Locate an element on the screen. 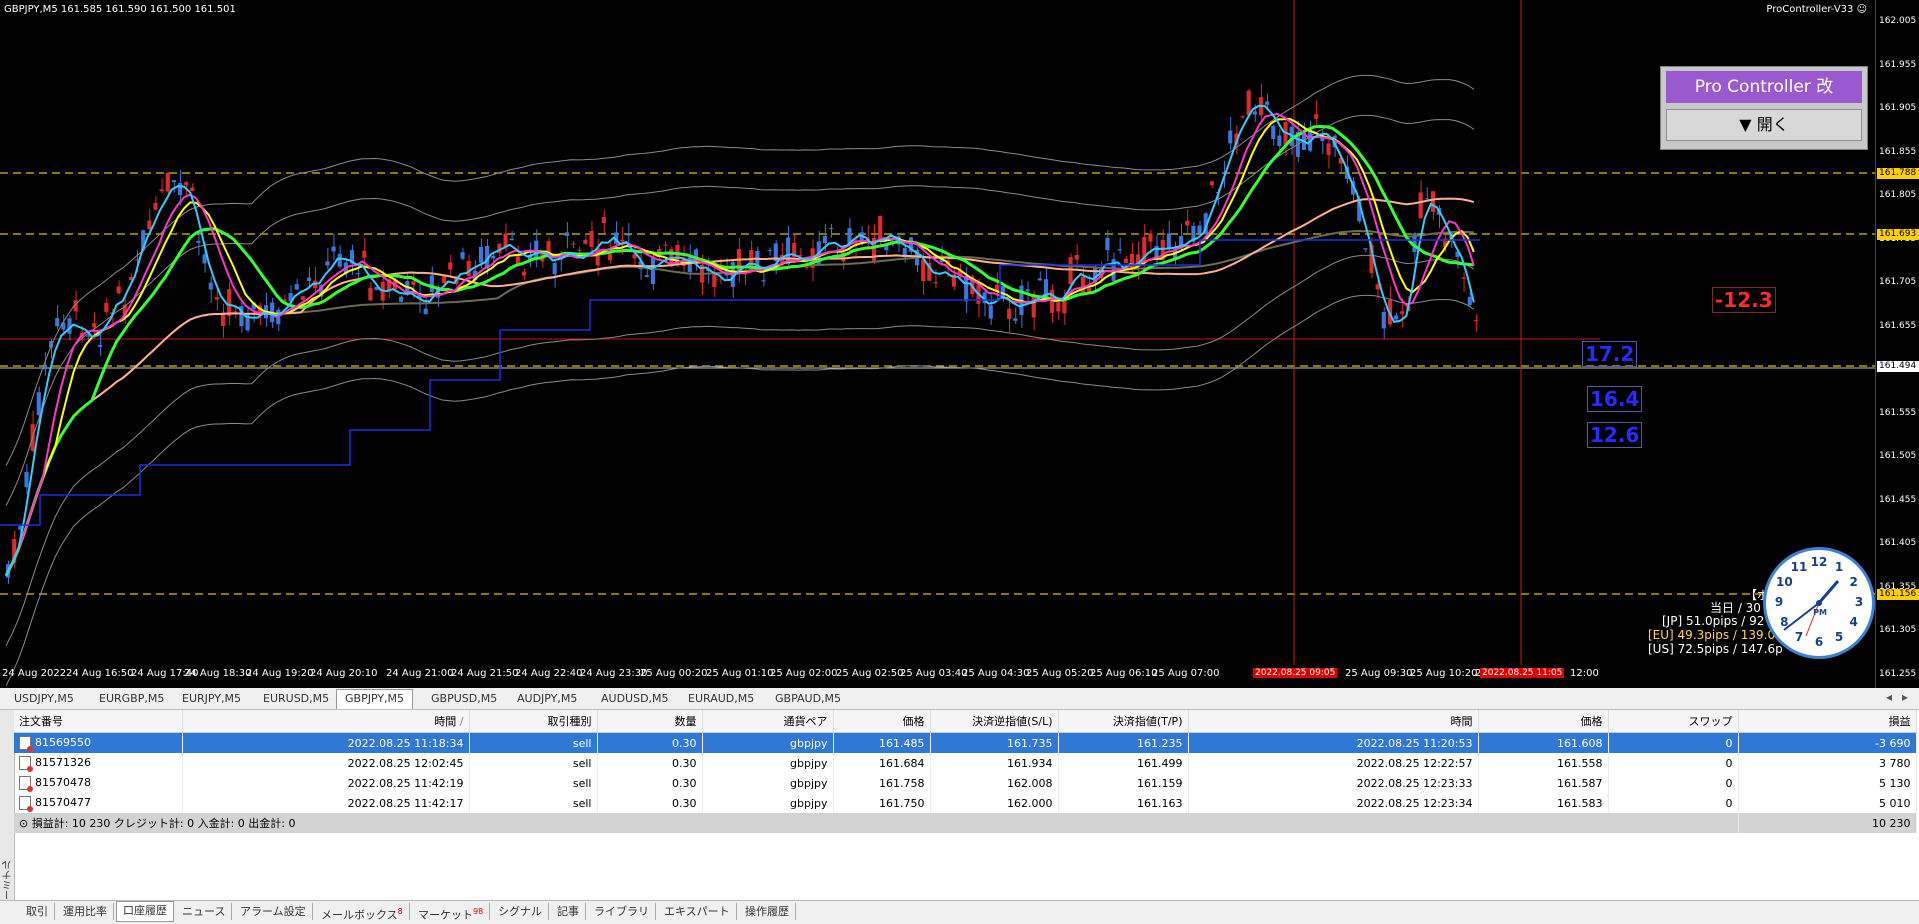  symbol-tab: GBPUSD,M5 is located at coordinates (464, 698).